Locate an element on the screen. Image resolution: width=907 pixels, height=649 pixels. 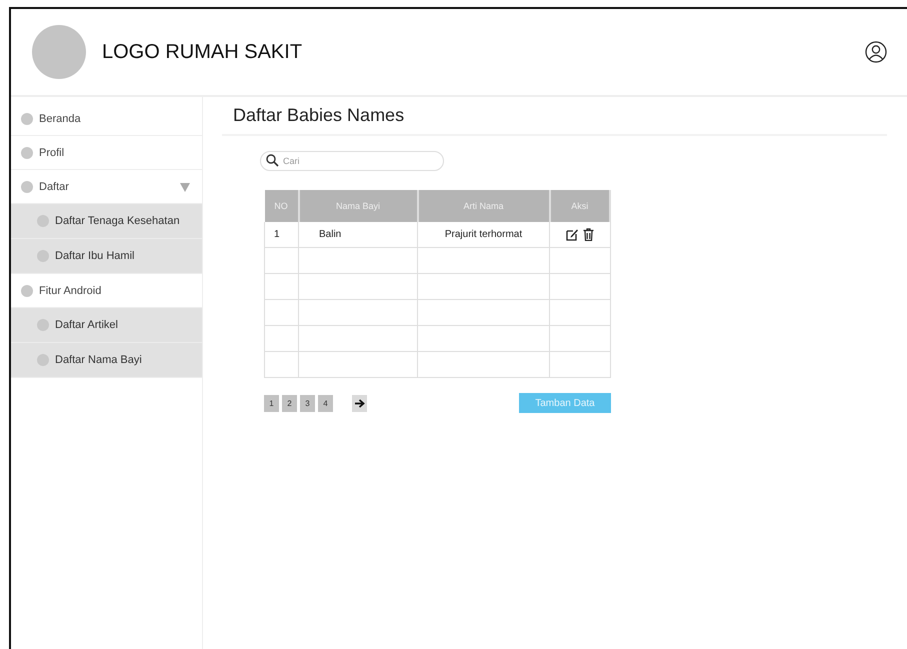
sidebar-subitem: Daftar Ibu Hamil is located at coordinates (106, 256).